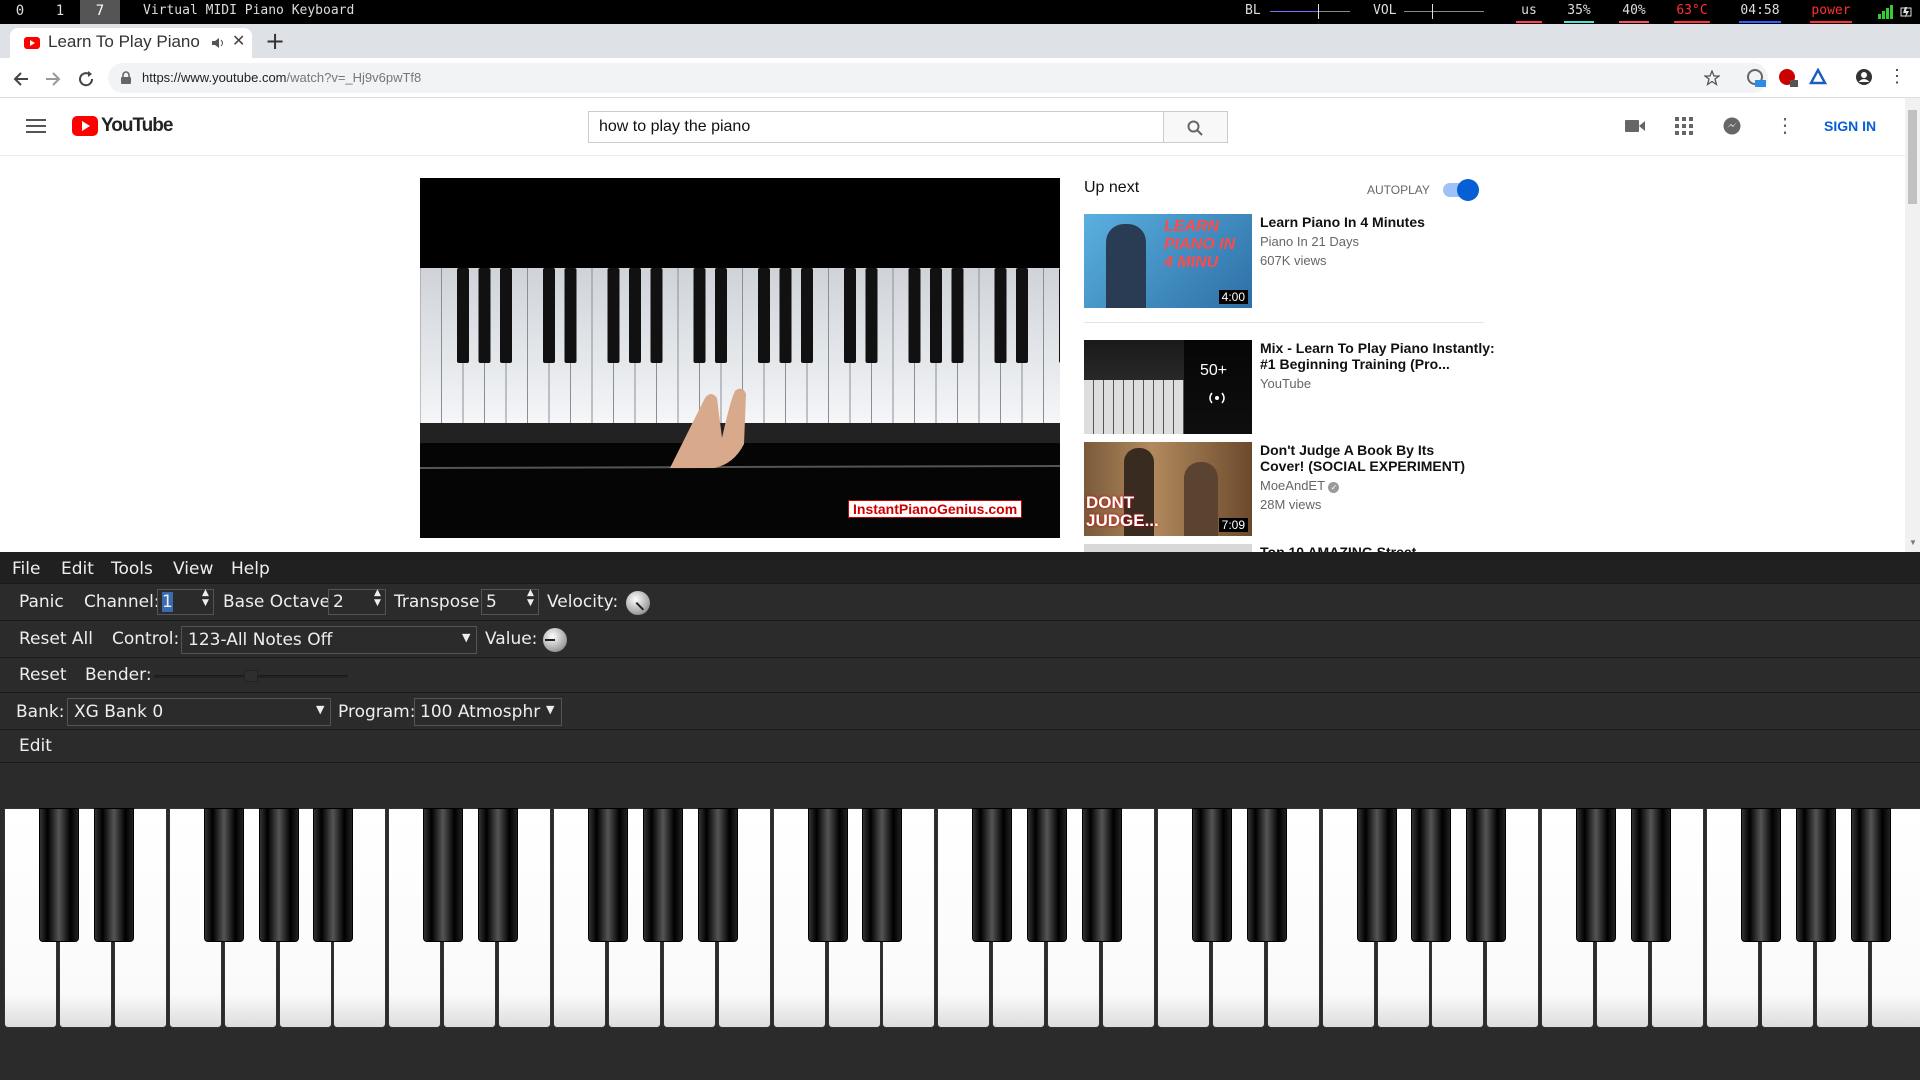 The width and height of the screenshot is (1920, 1080). What do you see at coordinates (238, 41) in the screenshot?
I see `close-tab-icon: ✕` at bounding box center [238, 41].